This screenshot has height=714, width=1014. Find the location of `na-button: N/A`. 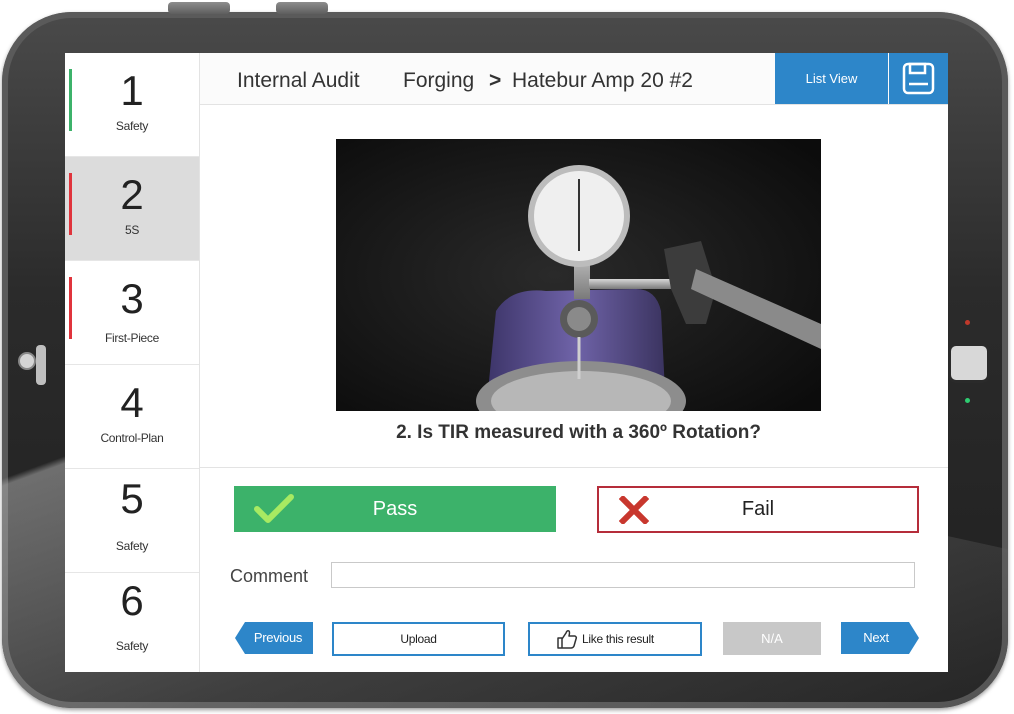

na-button: N/A is located at coordinates (772, 638).